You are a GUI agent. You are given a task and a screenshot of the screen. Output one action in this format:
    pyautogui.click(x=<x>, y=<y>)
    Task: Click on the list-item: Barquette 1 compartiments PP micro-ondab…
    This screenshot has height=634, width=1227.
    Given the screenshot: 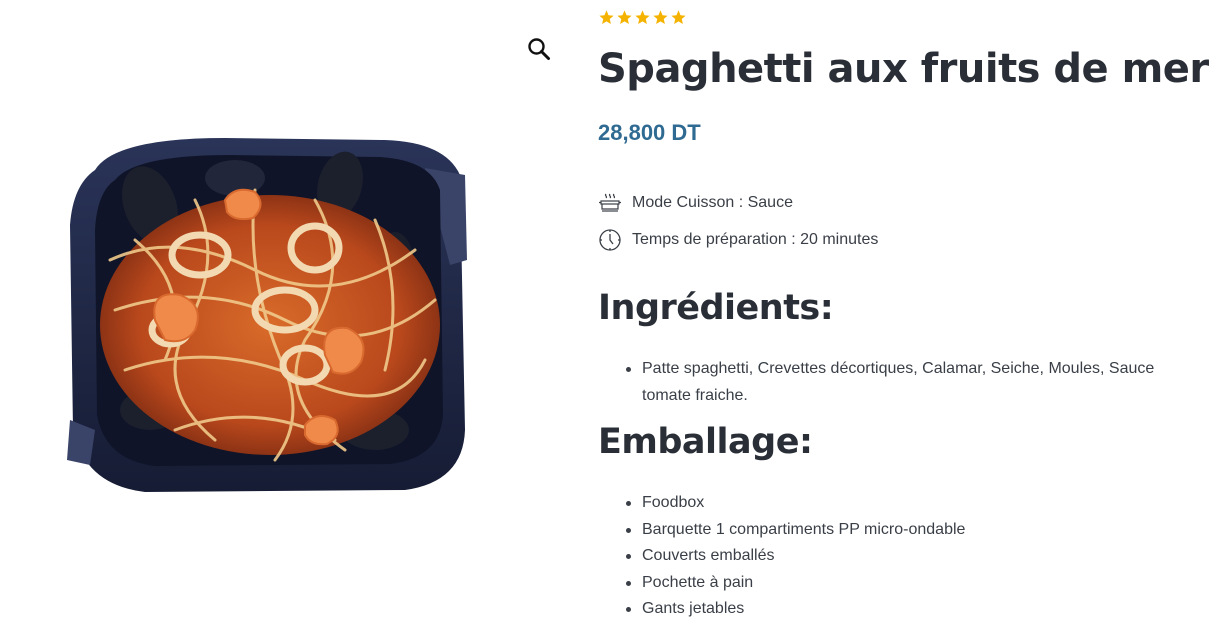 What is the action you would take?
    pyautogui.click(x=904, y=530)
    